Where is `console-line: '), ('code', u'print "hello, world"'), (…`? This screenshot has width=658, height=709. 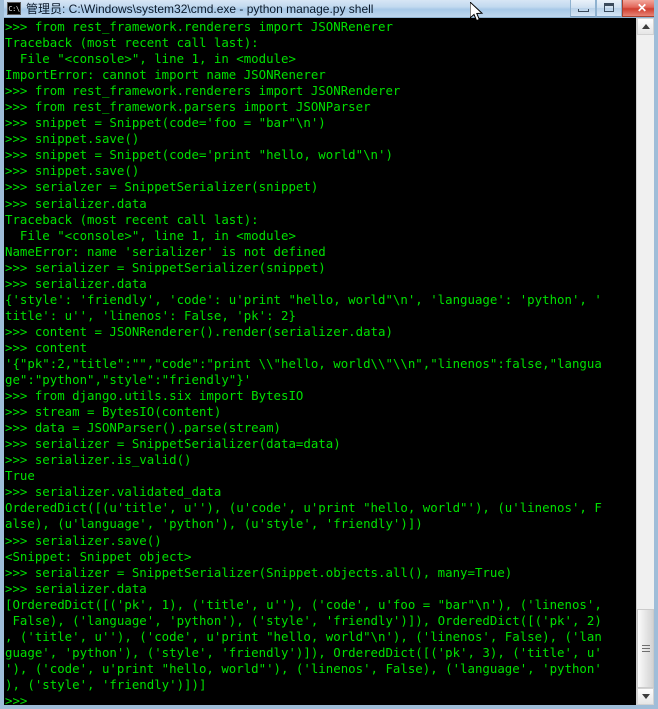
console-line: '), ('code', u'print "hello, world"'), (… is located at coordinates (303, 668).